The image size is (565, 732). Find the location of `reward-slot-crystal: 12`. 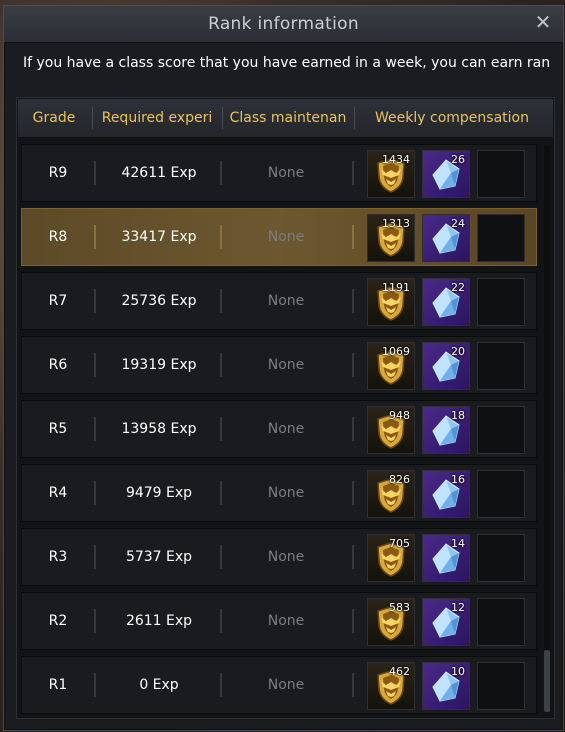

reward-slot-crystal: 12 is located at coordinates (446, 622).